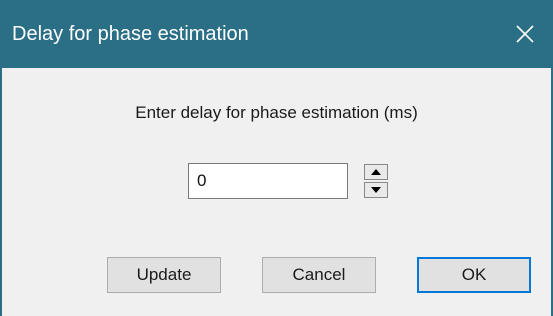 The image size is (553, 316). Describe the element at coordinates (130, 34) in the screenshot. I see `window-title: Delay for phase estimation` at that location.